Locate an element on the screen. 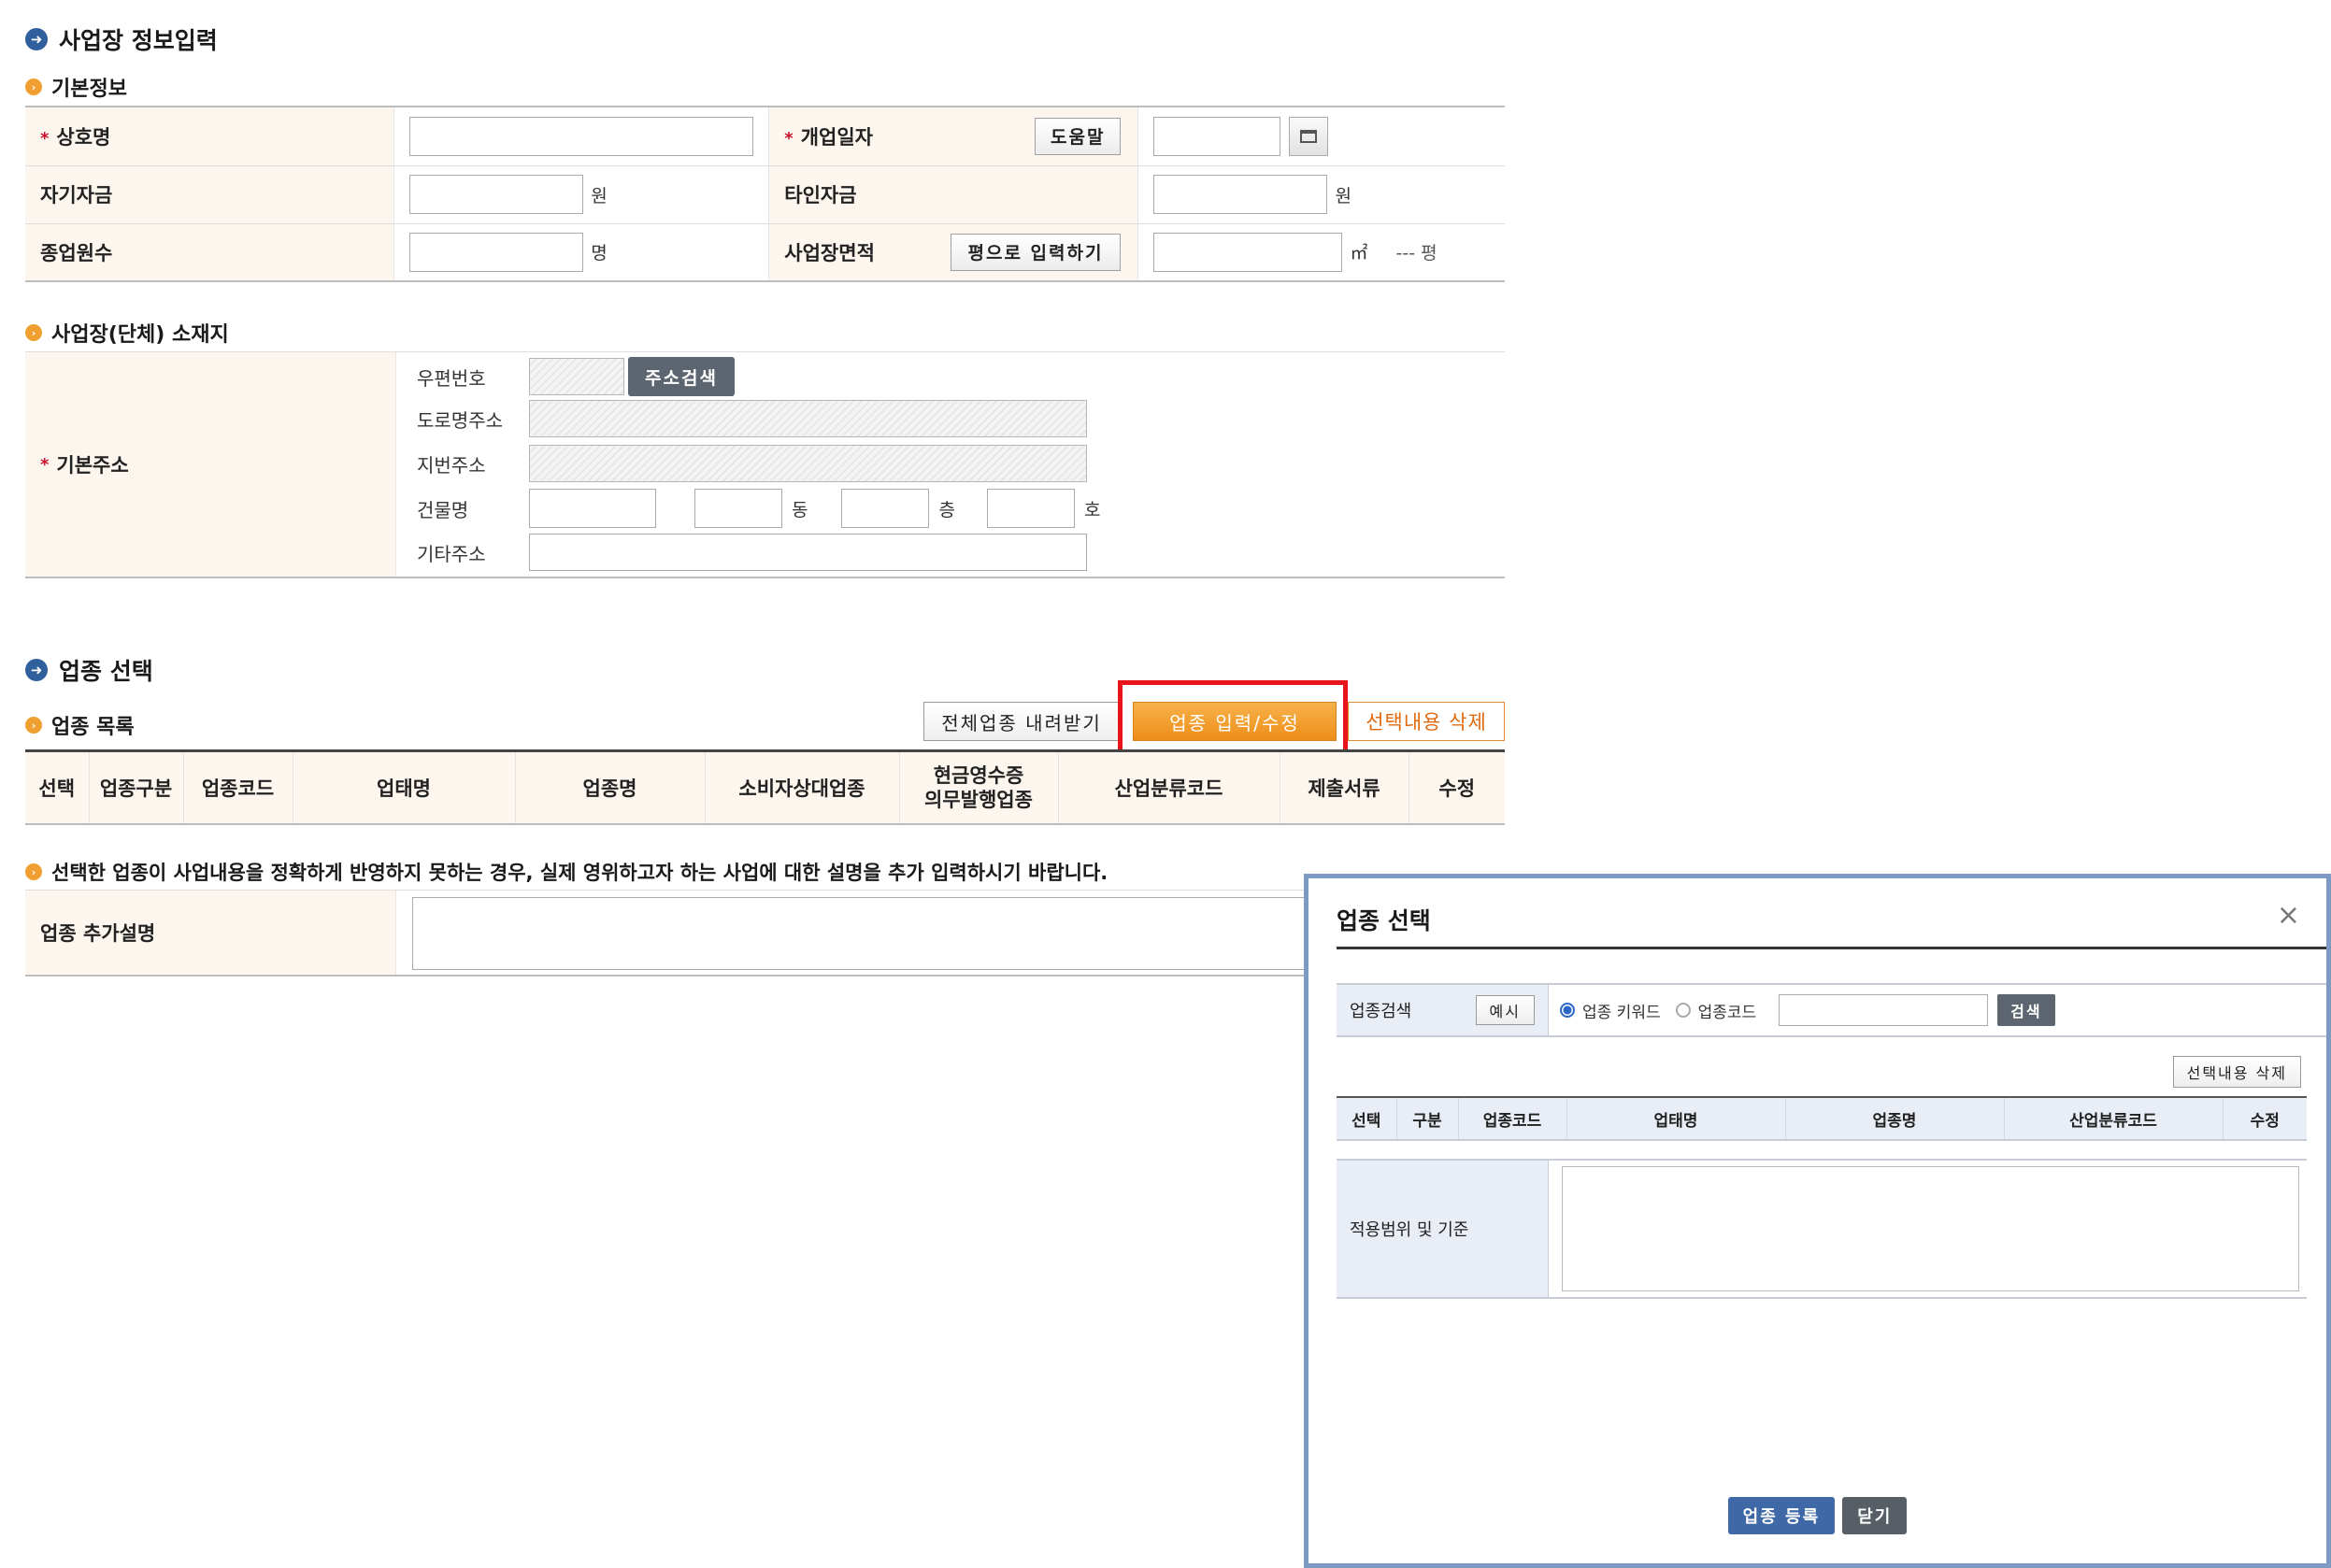 The width and height of the screenshot is (2331, 1568). floor-input is located at coordinates (885, 509).